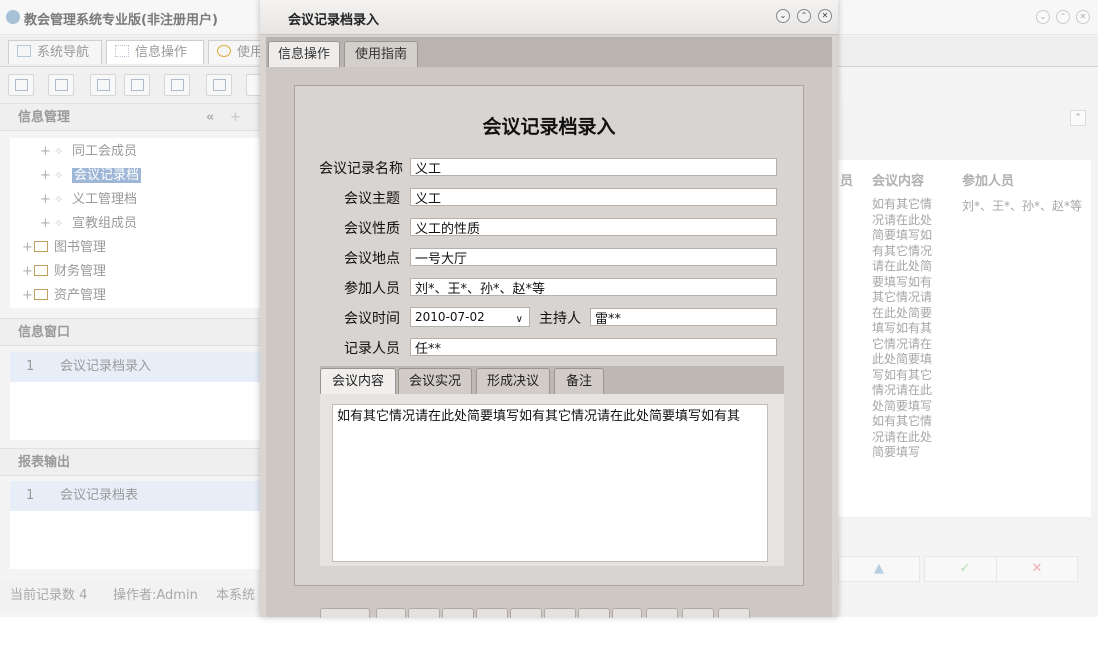 Image resolution: width=1098 pixels, height=655 pixels. I want to click on tree-item-coworkers: + ✧ 同工会成员, so click(88, 152).